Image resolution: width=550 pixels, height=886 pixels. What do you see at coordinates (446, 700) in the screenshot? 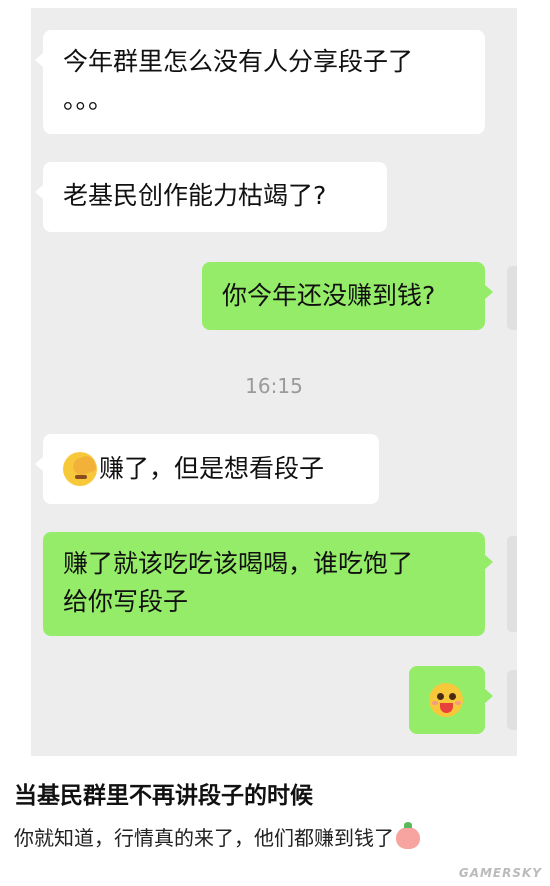
I see `yum-emoji-icon` at bounding box center [446, 700].